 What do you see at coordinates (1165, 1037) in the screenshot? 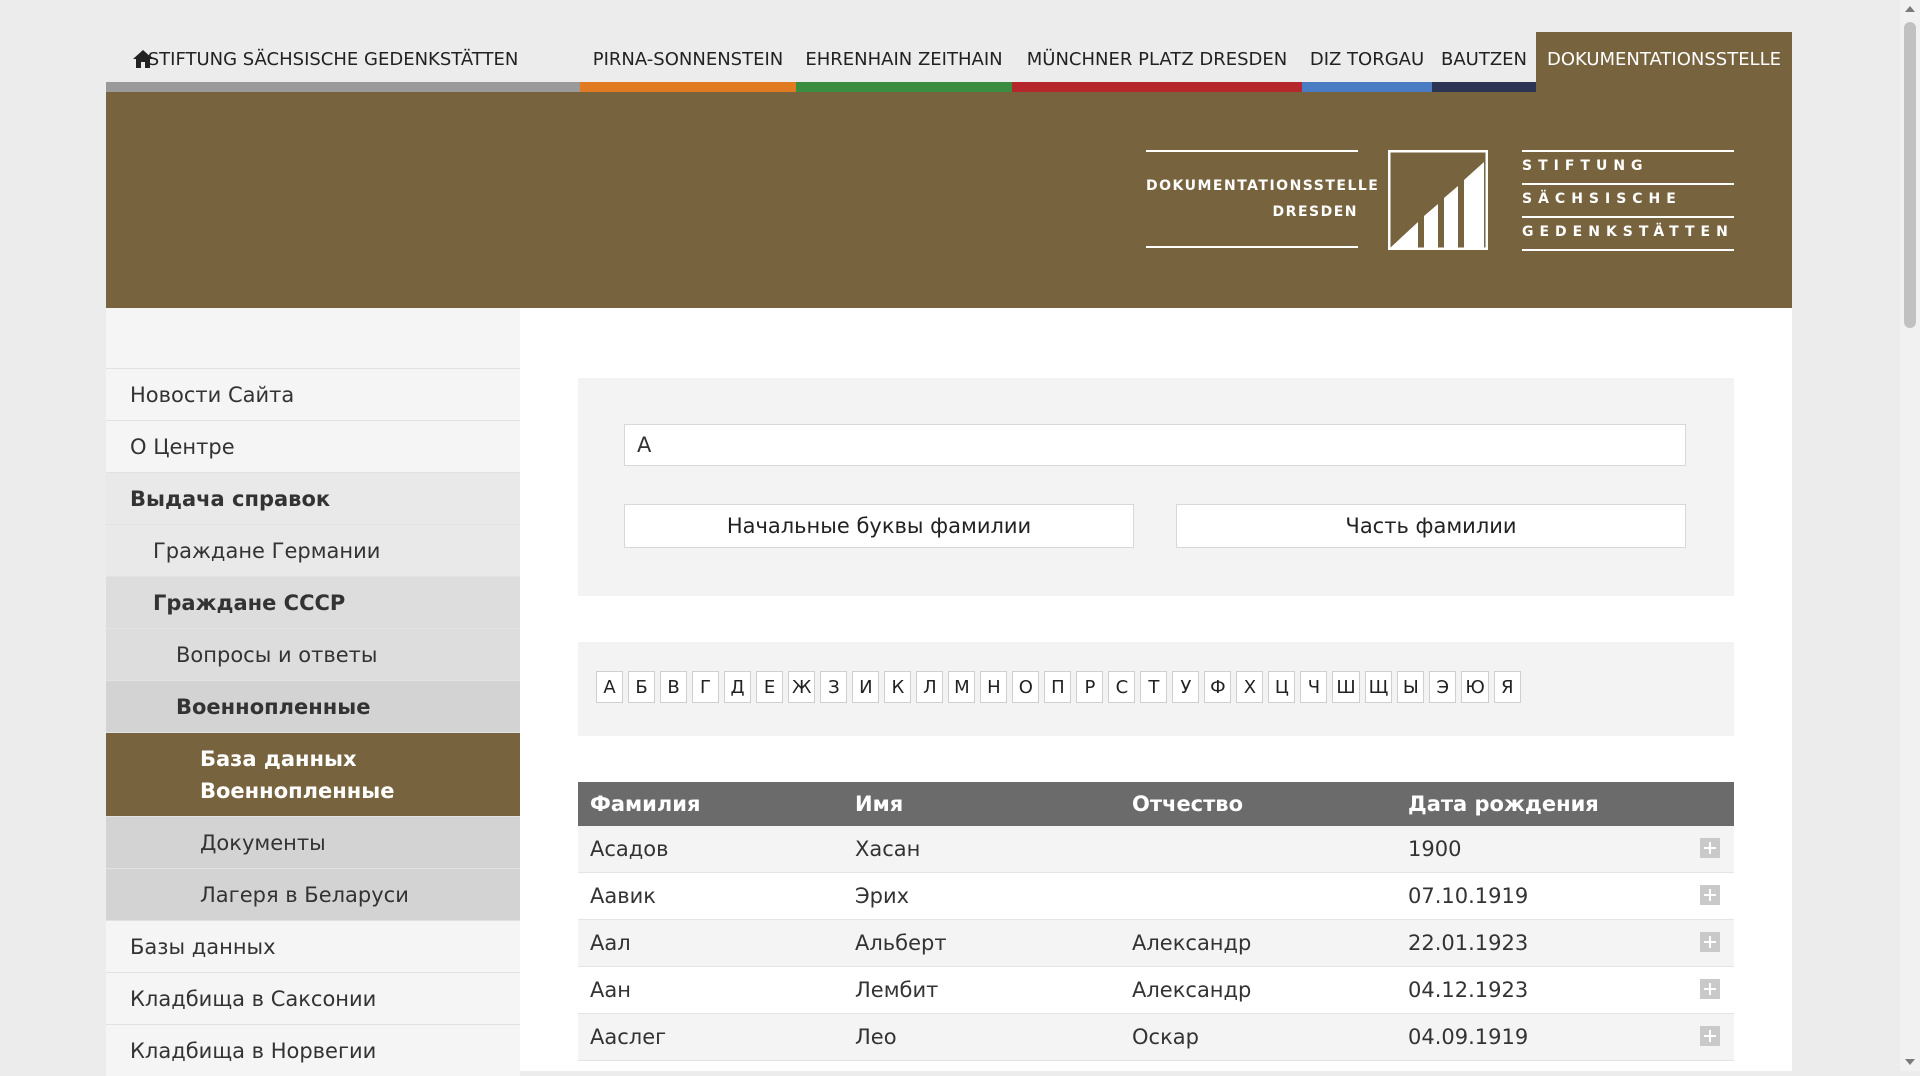
I see `cell-patronymic: Оскар` at bounding box center [1165, 1037].